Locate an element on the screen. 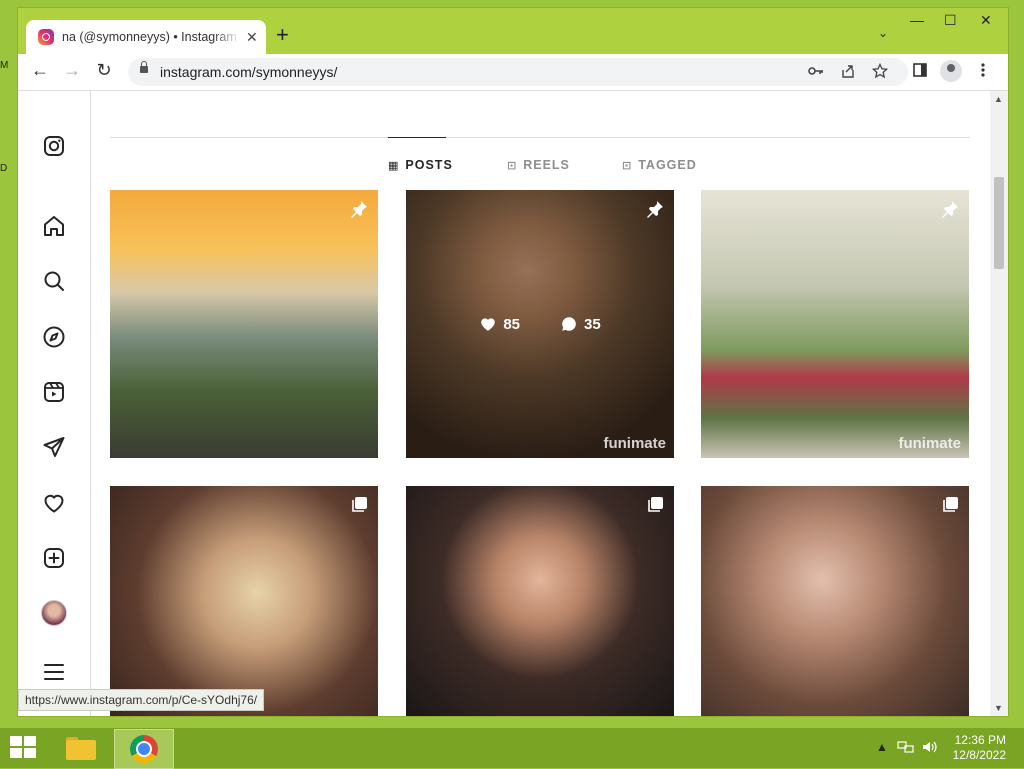 The width and height of the screenshot is (1024, 769). maximize-button: ☐ is located at coordinates (950, 20).